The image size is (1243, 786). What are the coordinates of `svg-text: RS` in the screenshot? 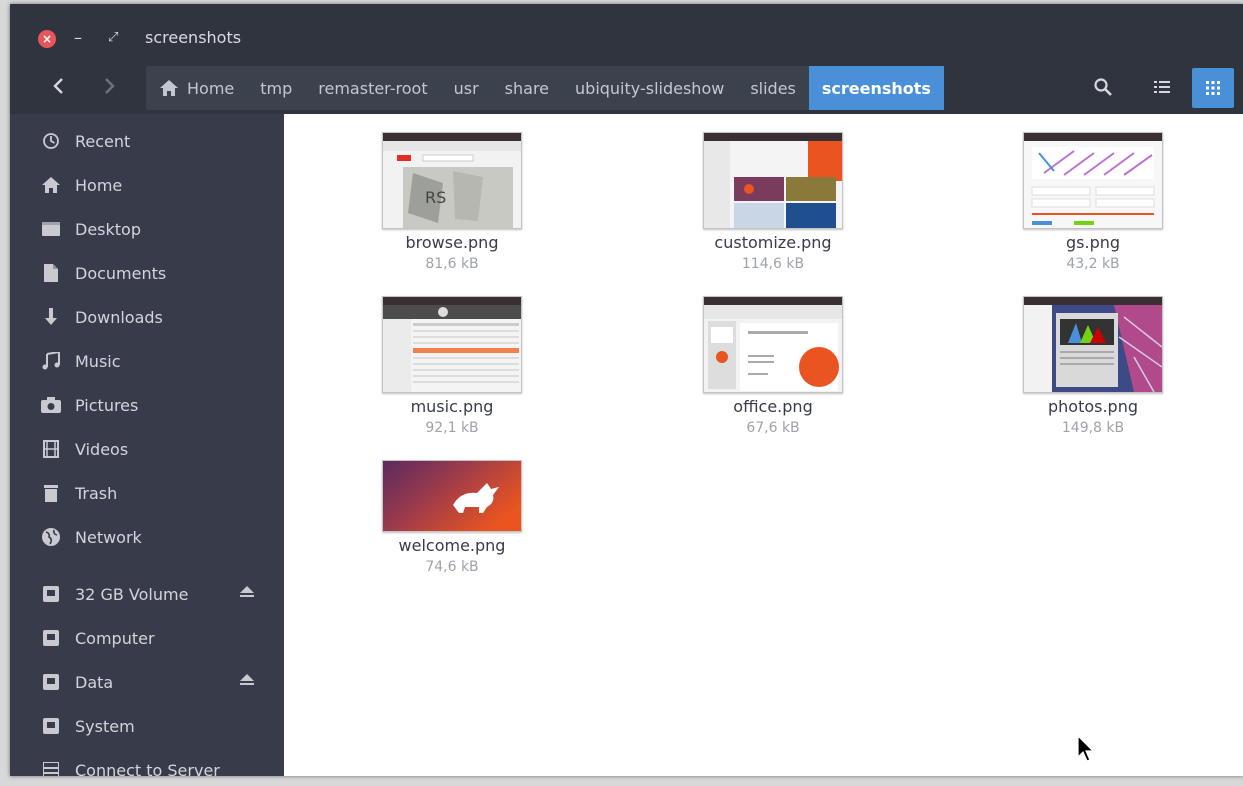 It's located at (435, 197).